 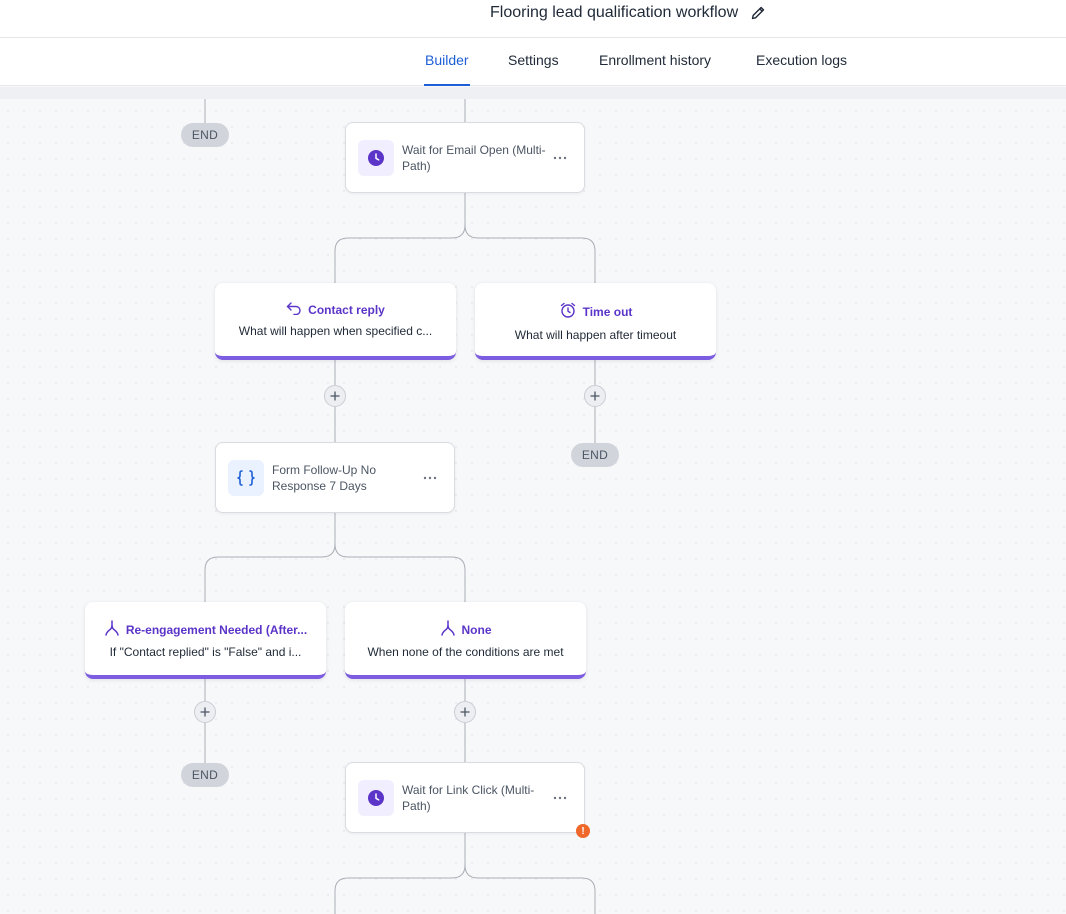 I want to click on tab-settings: Settings, so click(x=533, y=69).